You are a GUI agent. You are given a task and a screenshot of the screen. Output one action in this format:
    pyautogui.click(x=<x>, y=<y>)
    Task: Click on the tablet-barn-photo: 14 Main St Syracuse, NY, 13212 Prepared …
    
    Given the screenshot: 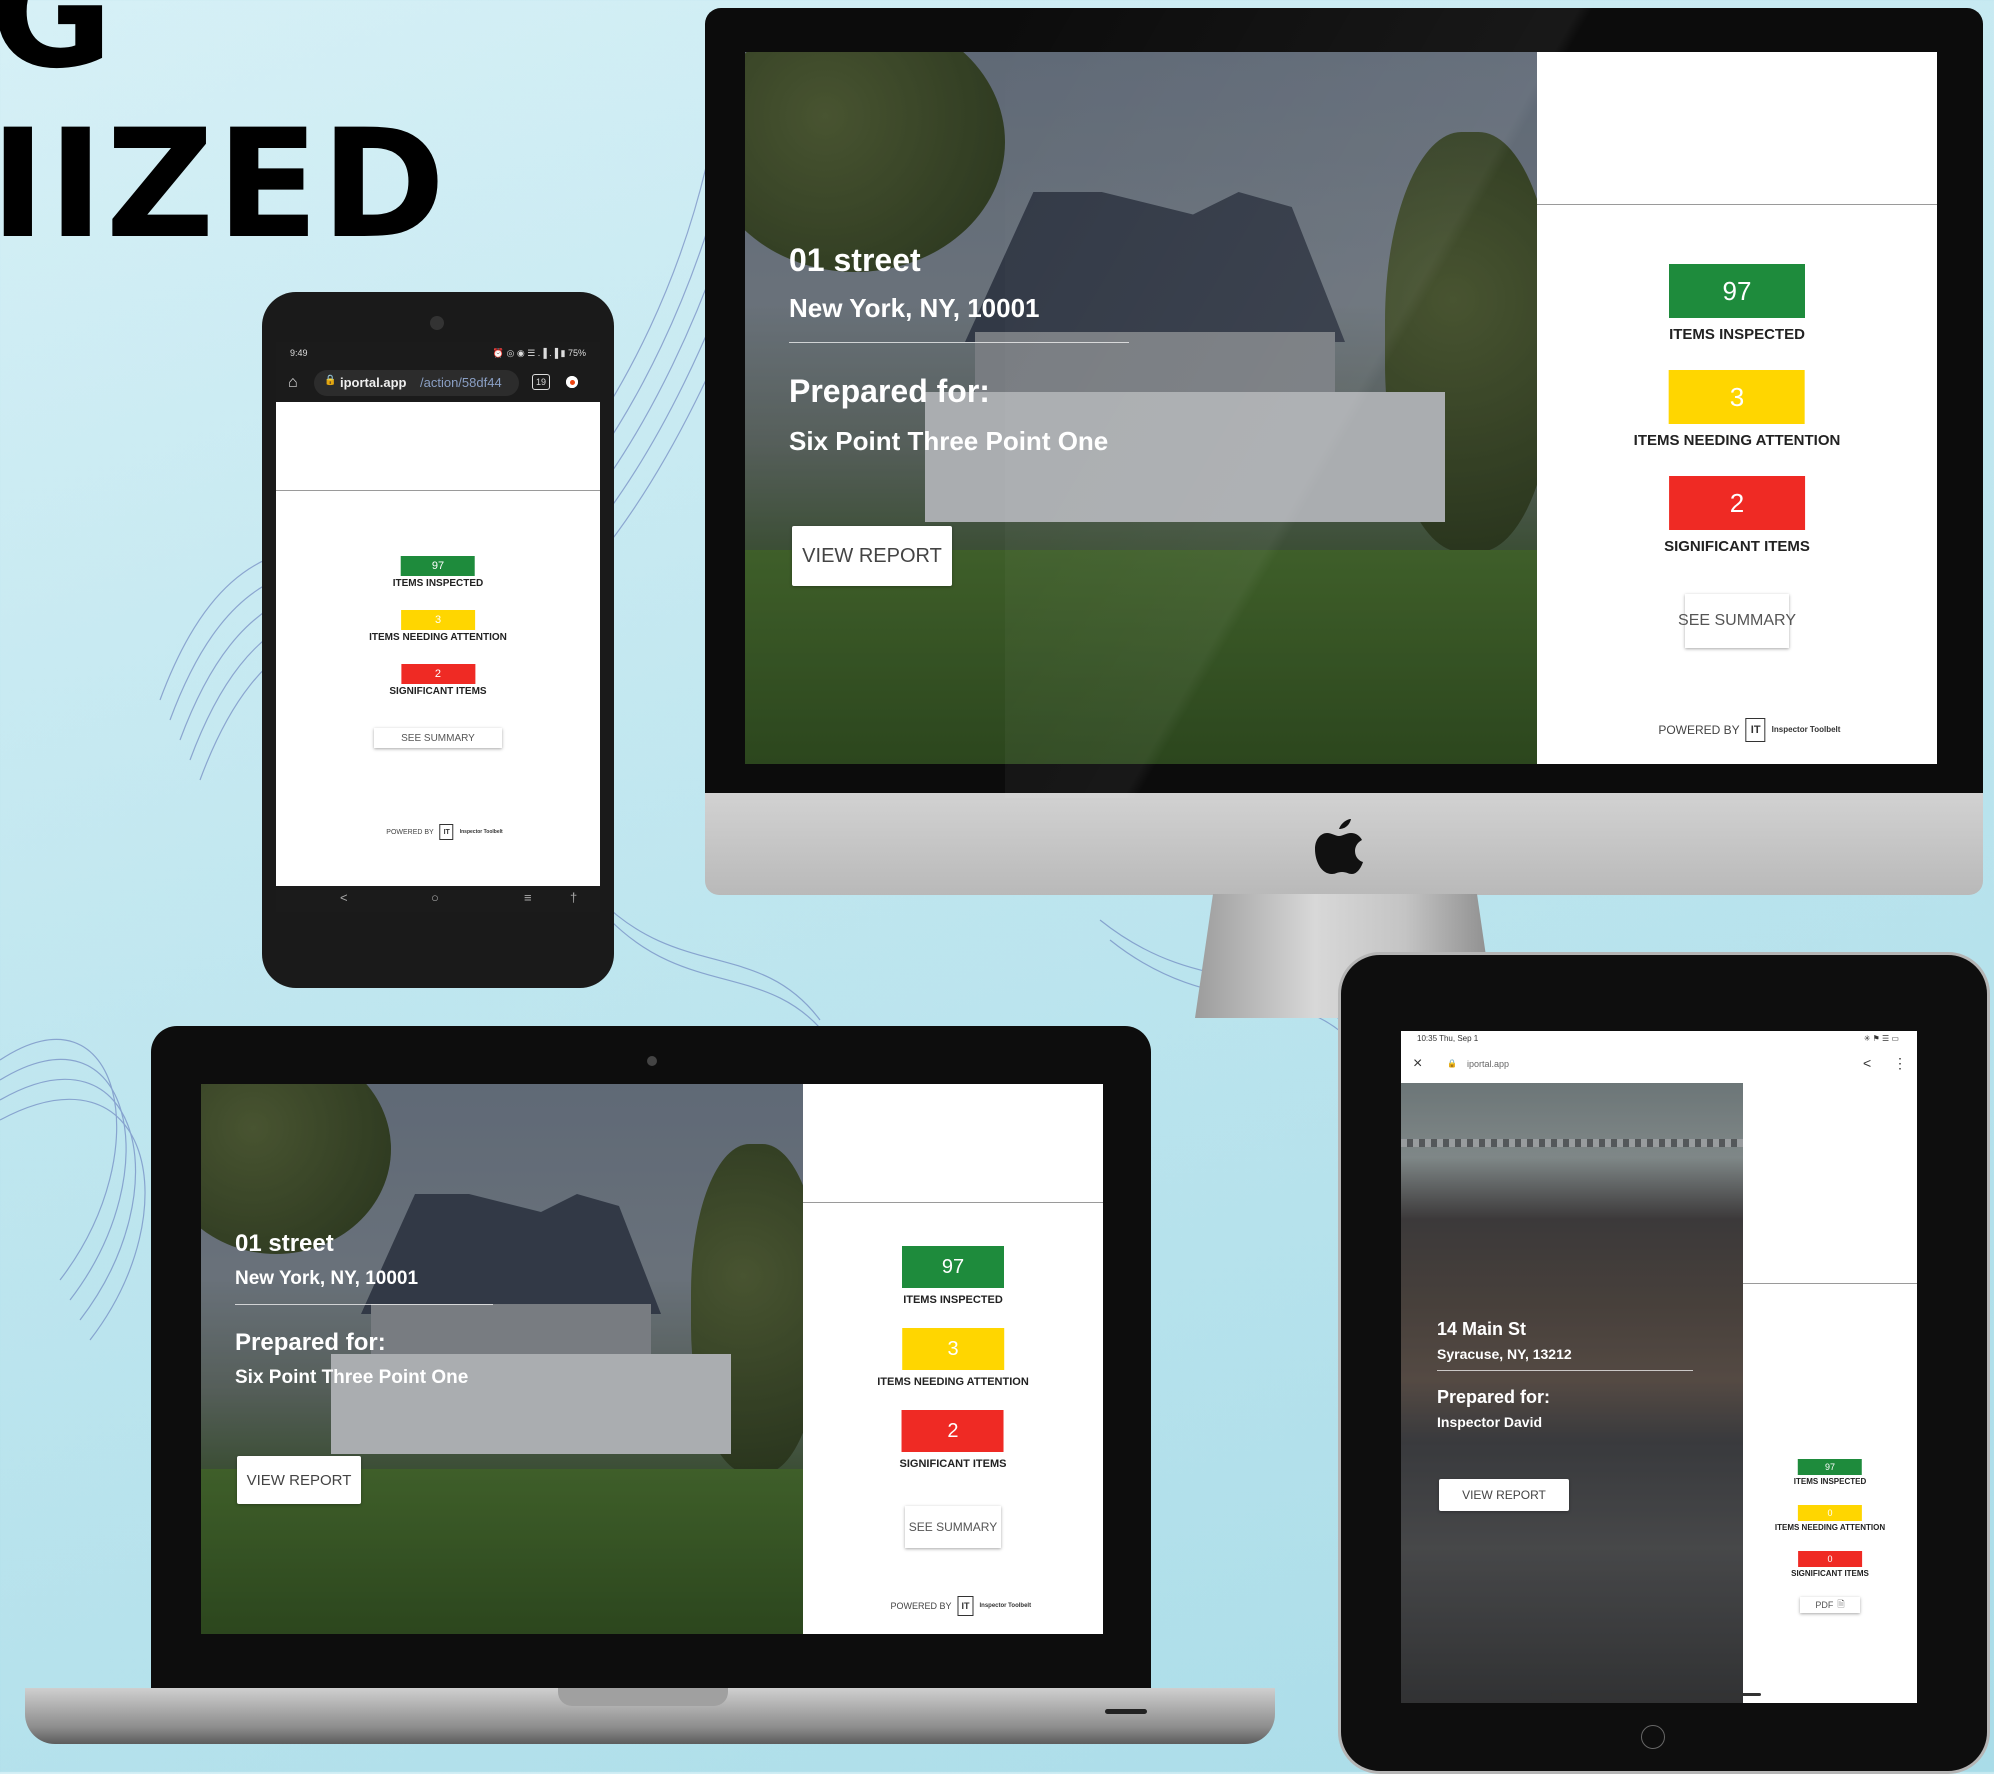 What is the action you would take?
    pyautogui.click(x=1572, y=1393)
    